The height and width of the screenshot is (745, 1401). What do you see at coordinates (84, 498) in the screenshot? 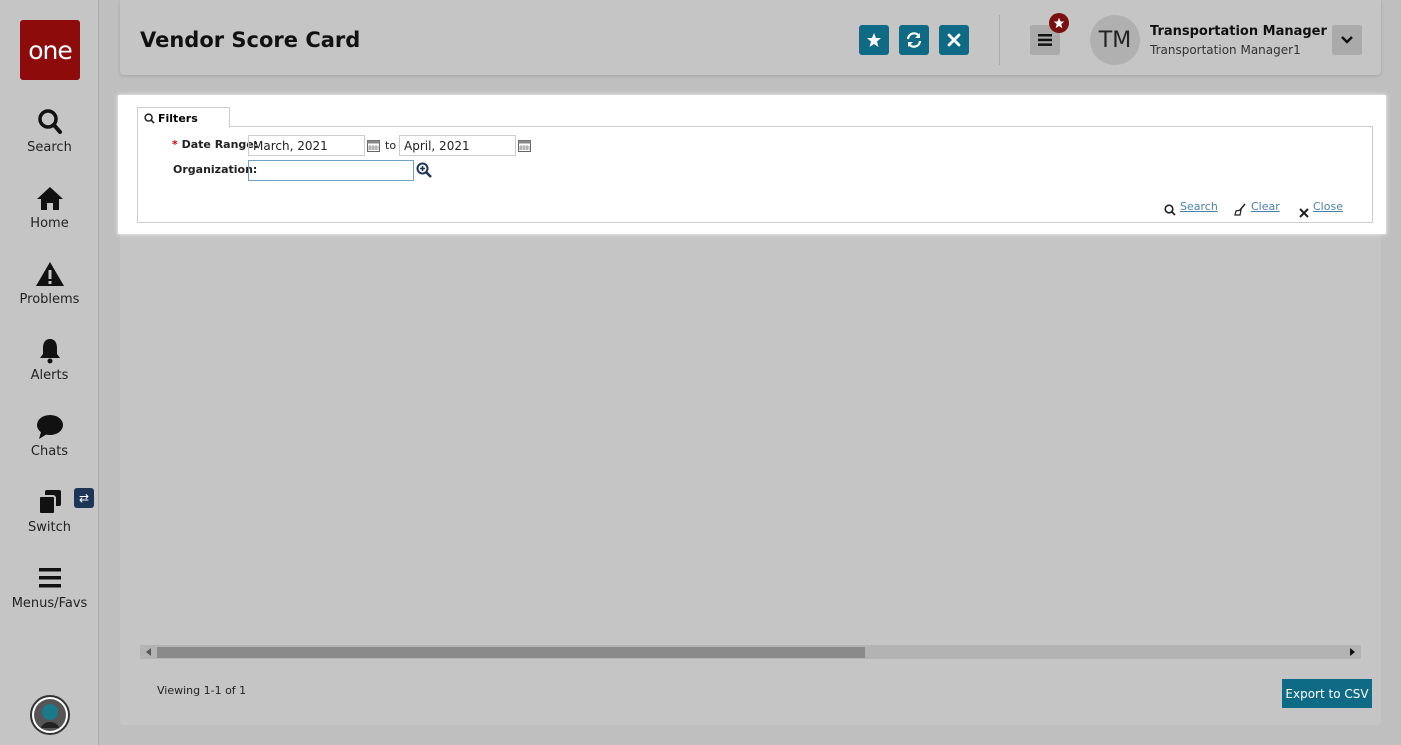
I see `switch-badge-icon: ⇄` at bounding box center [84, 498].